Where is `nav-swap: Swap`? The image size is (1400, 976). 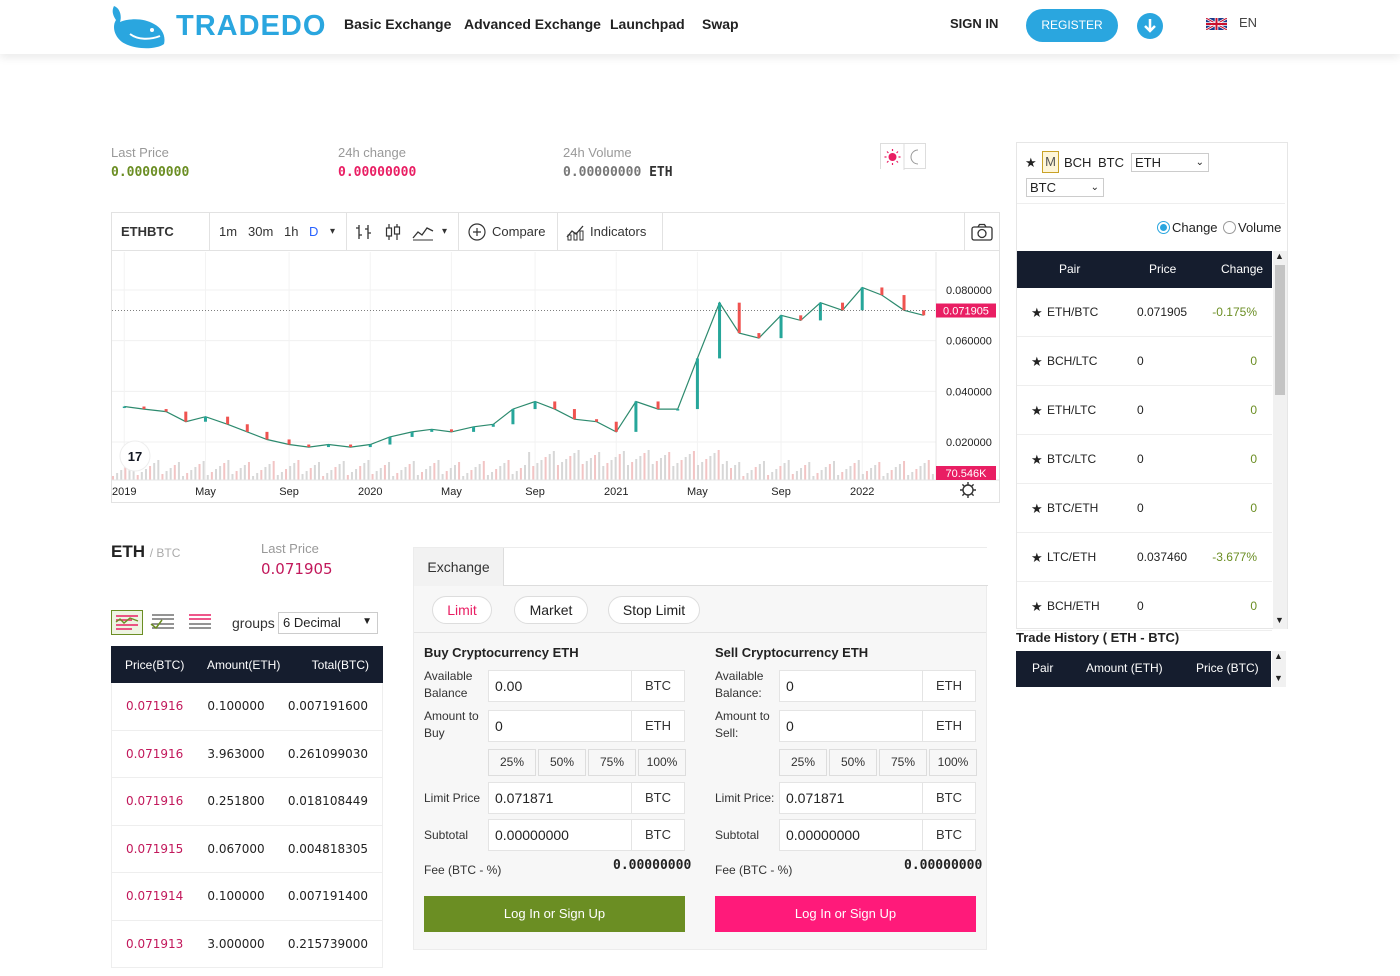 nav-swap: Swap is located at coordinates (720, 24).